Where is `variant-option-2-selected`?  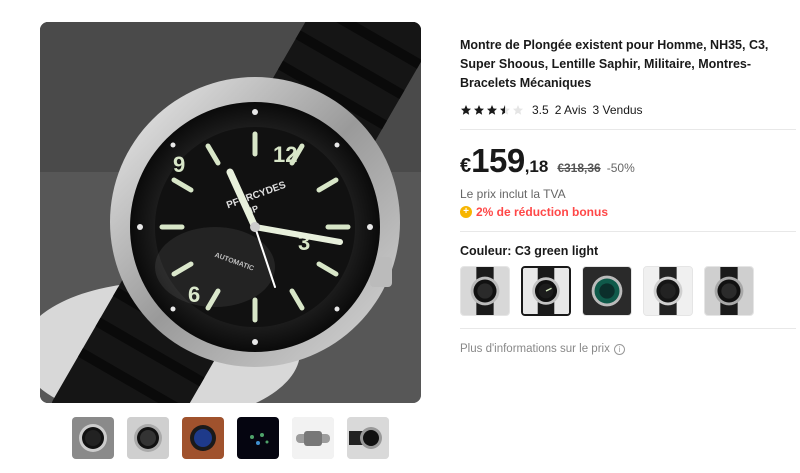 variant-option-2-selected is located at coordinates (546, 291).